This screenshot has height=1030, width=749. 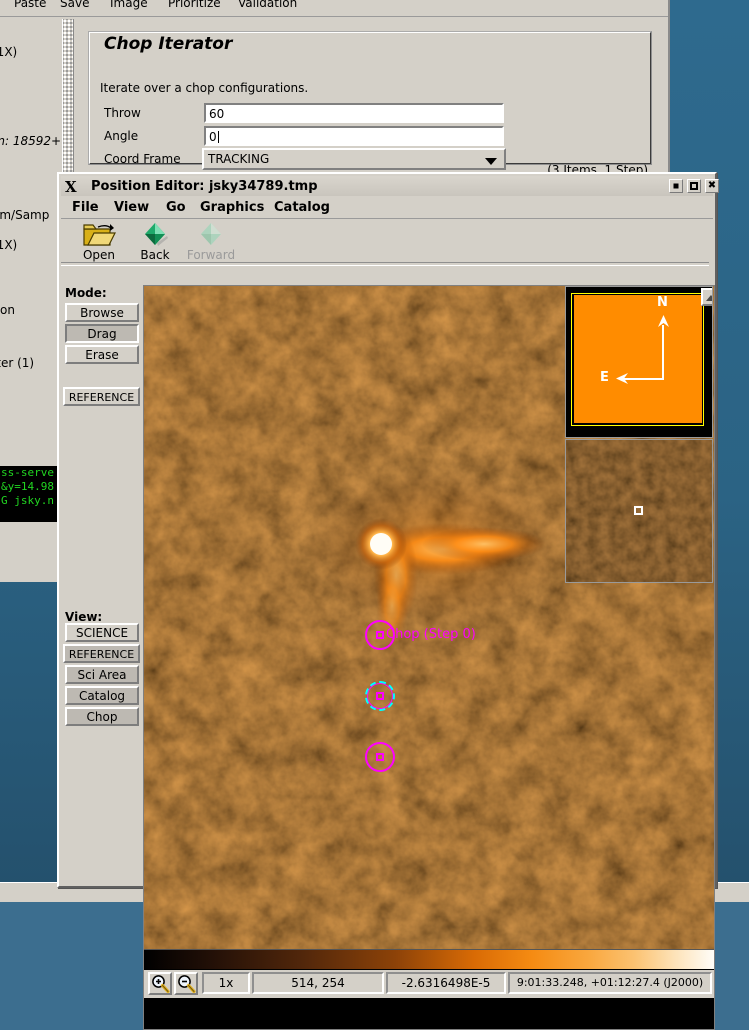 I want to click on chop-iterator-description: Iterate over a chop configurations., so click(x=204, y=88).